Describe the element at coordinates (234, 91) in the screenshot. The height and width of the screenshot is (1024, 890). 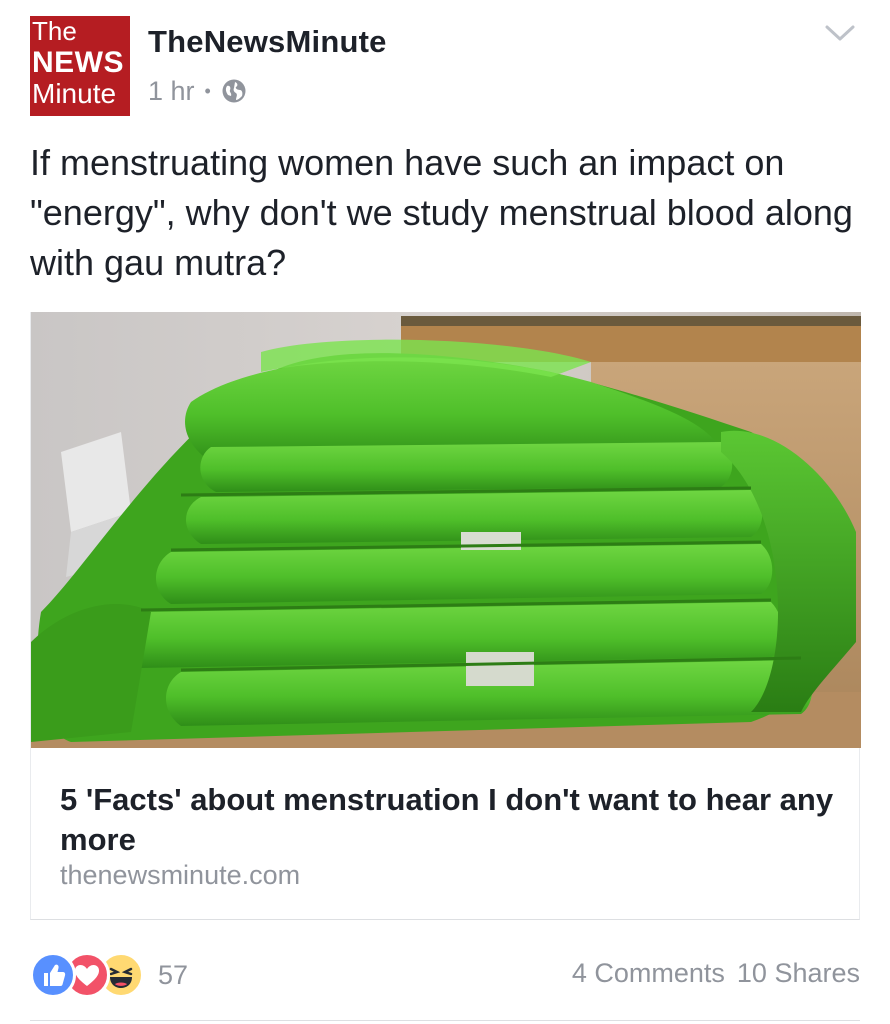
I see `globe-icon` at that location.